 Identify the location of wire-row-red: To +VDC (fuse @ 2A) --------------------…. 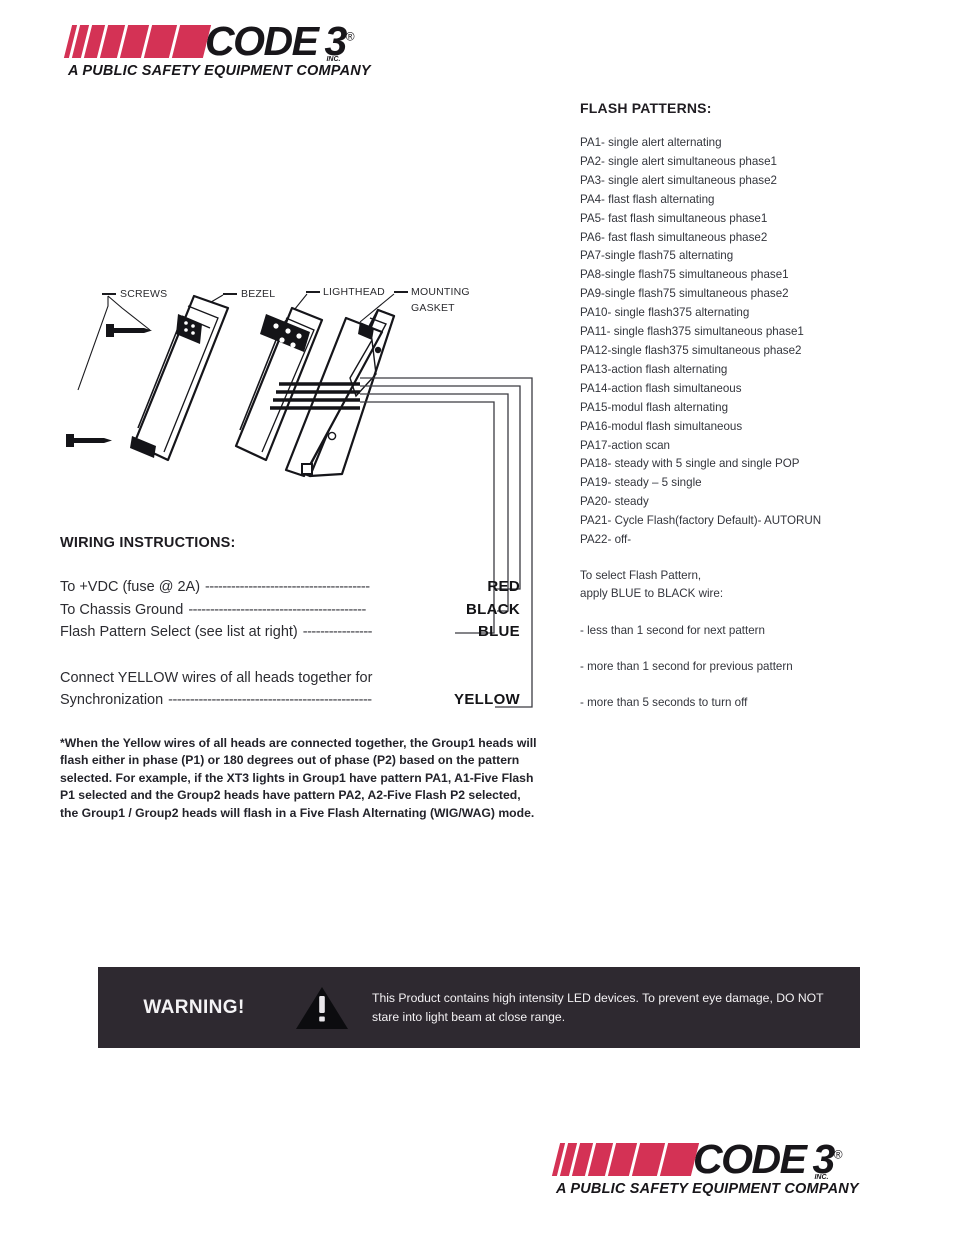
(290, 587).